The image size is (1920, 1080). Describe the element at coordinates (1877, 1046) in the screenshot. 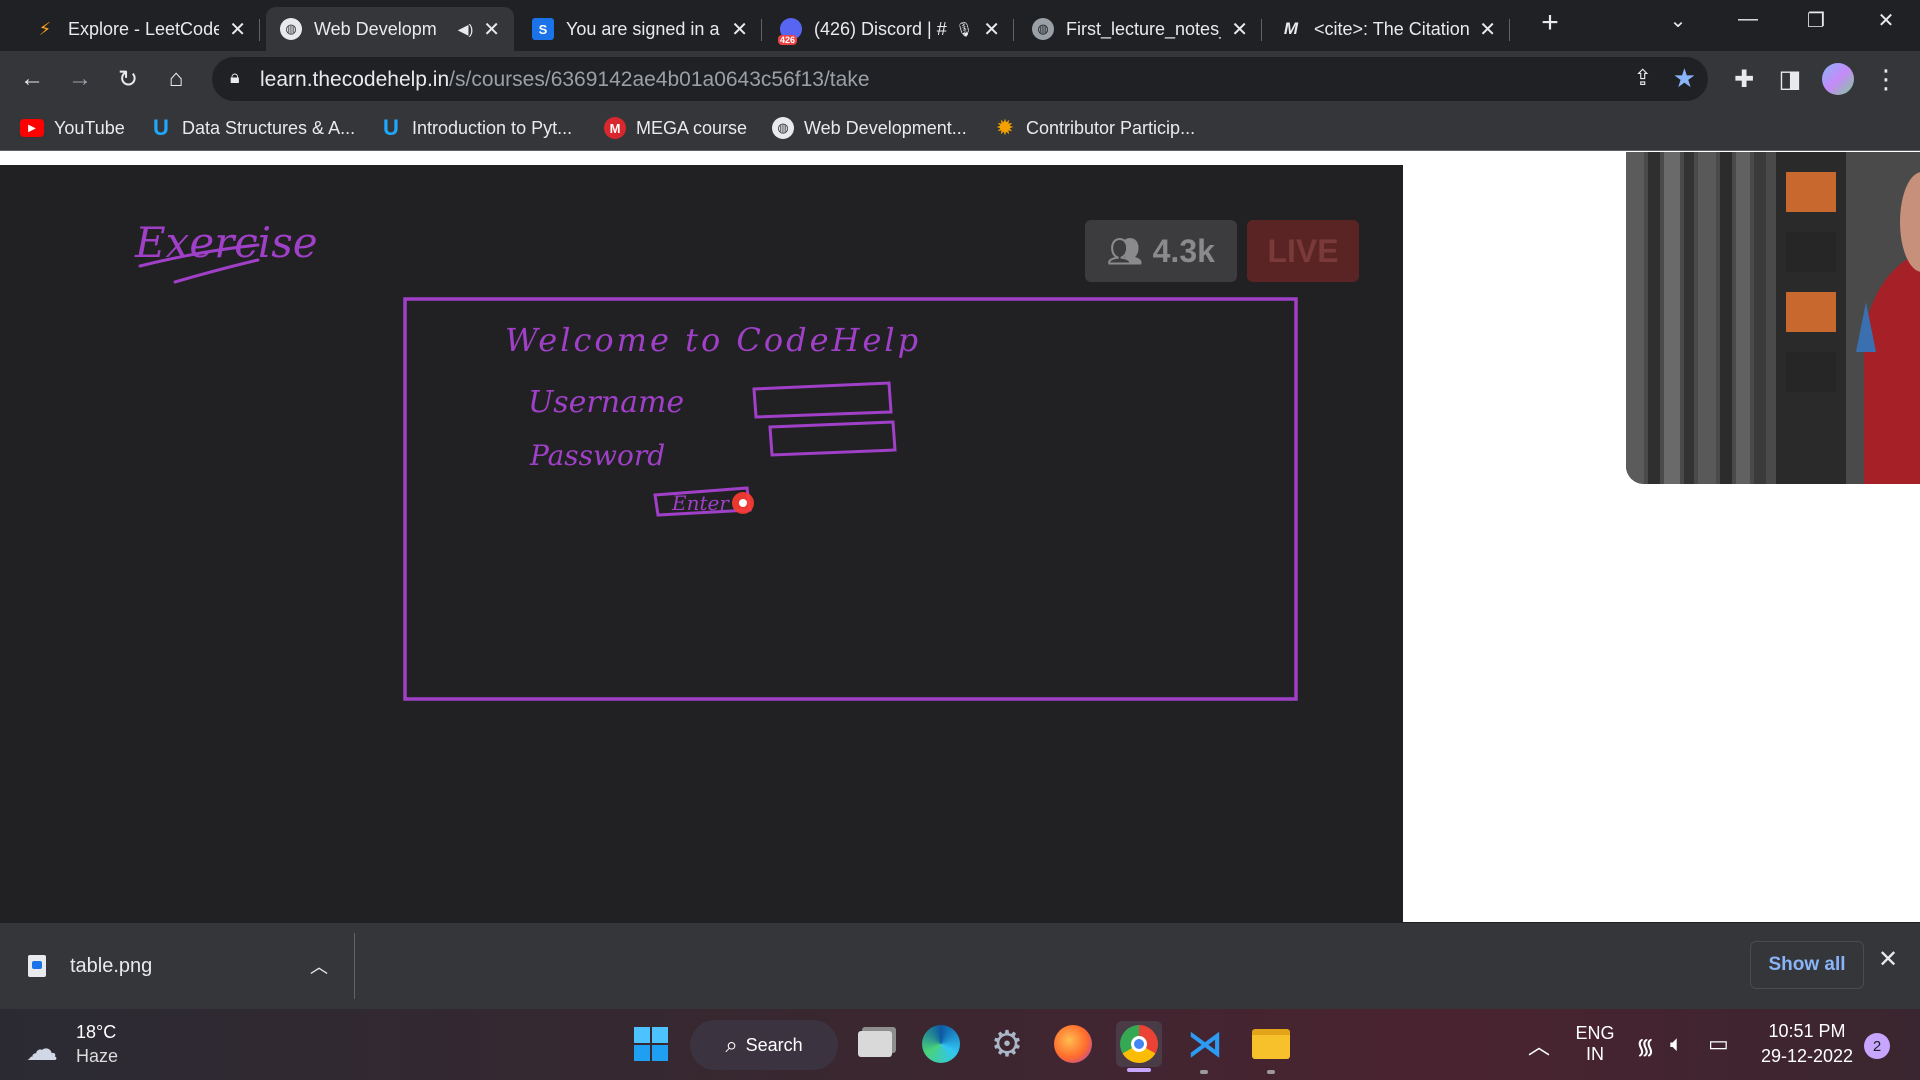

I see `notification-count-badge: 2` at that location.